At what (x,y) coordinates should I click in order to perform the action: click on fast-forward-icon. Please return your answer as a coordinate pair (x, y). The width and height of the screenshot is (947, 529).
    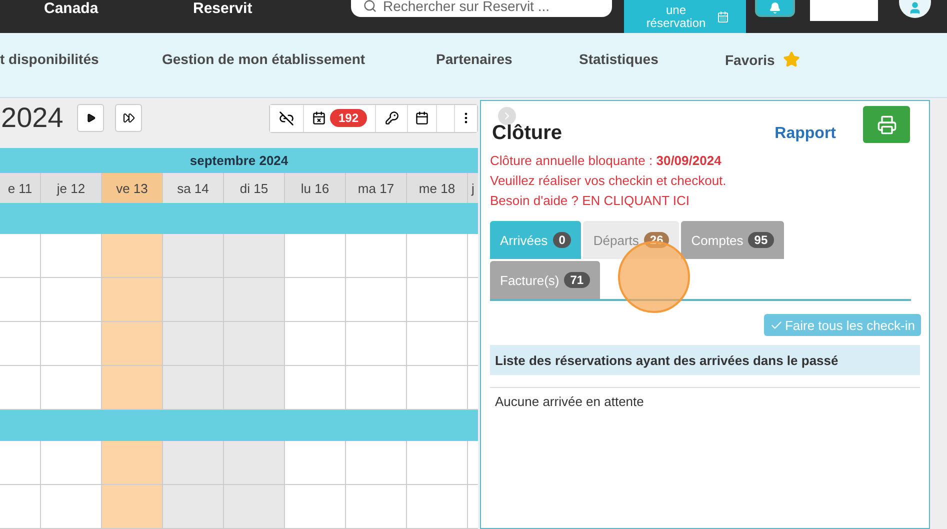
    Looking at the image, I should click on (128, 118).